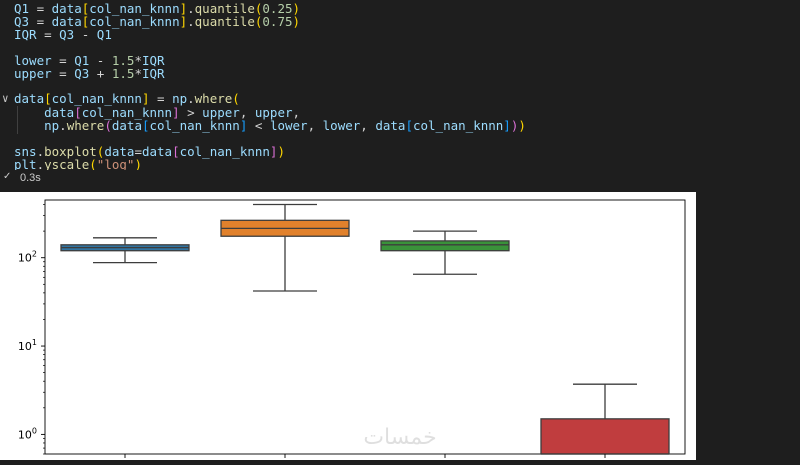 Image resolution: width=800 pixels, height=465 pixels. What do you see at coordinates (224, 21) in the screenshot?
I see `code-token: quantile` at bounding box center [224, 21].